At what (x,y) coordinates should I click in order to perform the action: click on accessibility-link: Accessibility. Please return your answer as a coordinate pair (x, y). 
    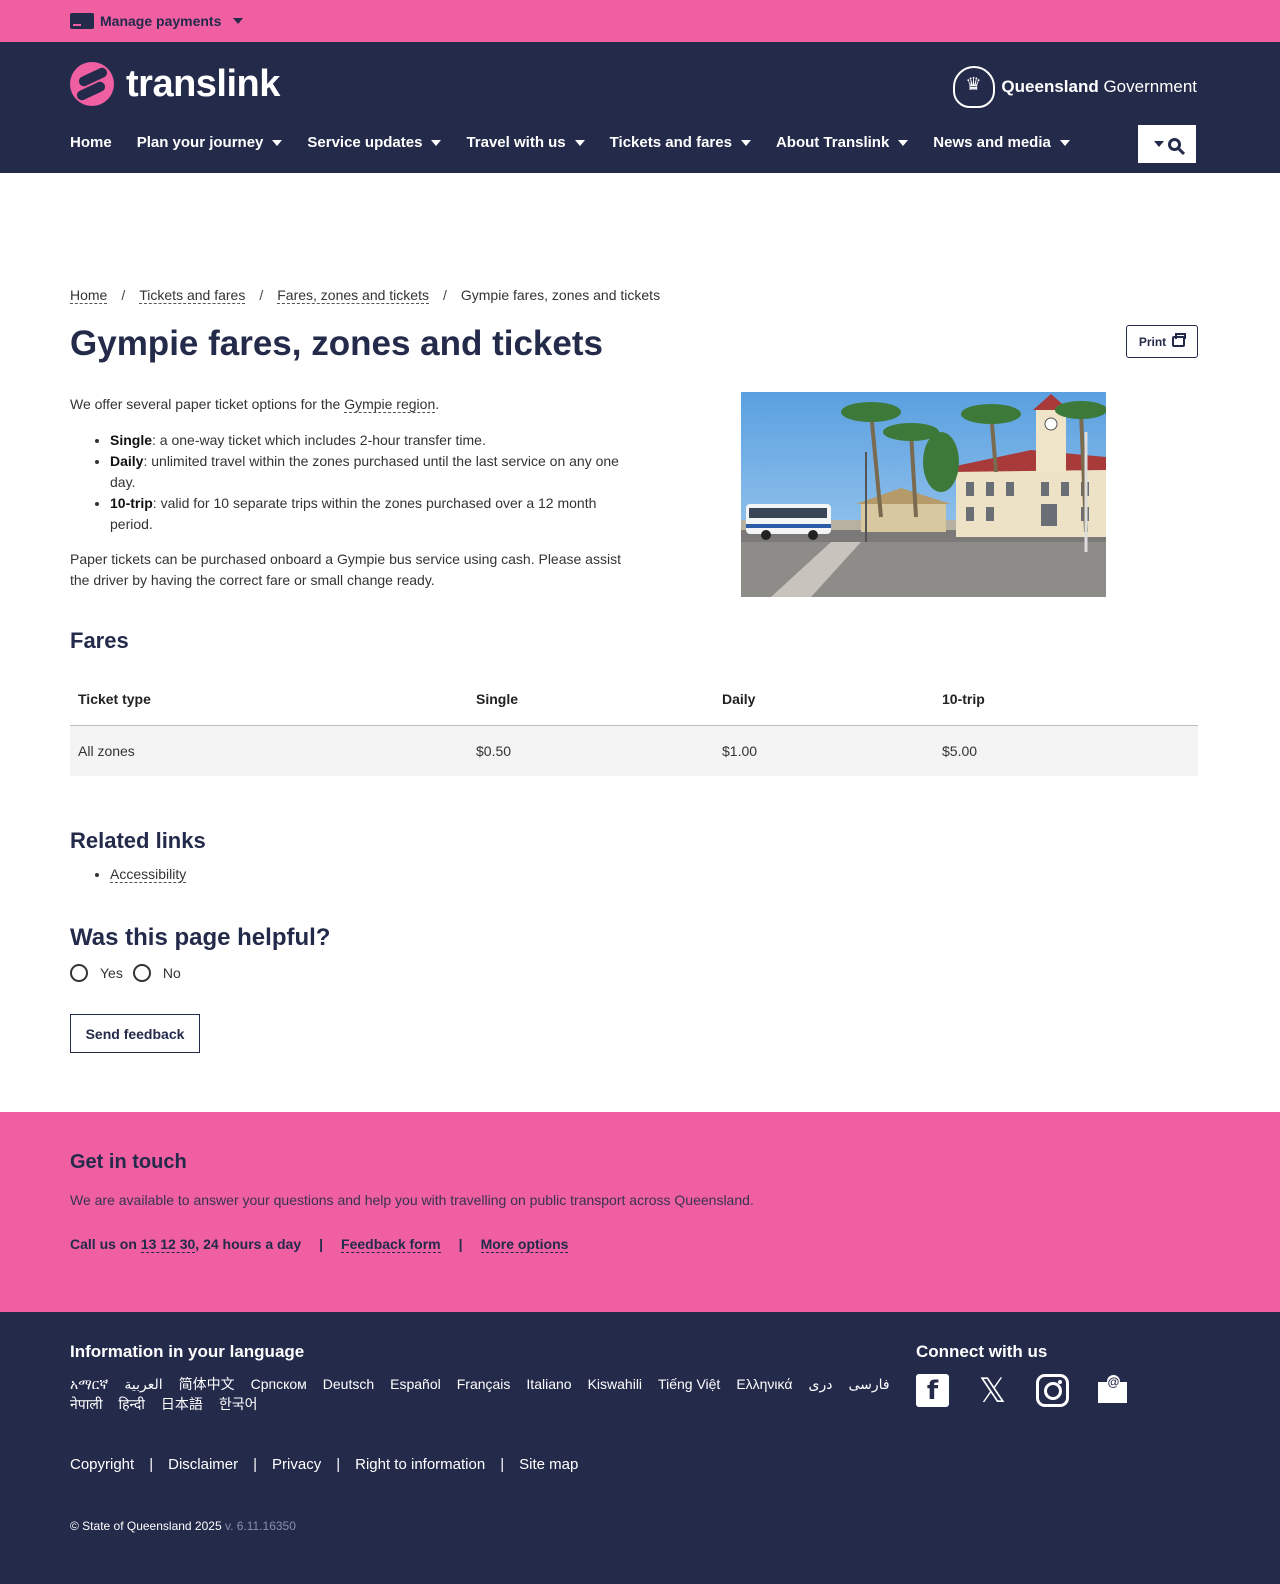
    Looking at the image, I should click on (148, 874).